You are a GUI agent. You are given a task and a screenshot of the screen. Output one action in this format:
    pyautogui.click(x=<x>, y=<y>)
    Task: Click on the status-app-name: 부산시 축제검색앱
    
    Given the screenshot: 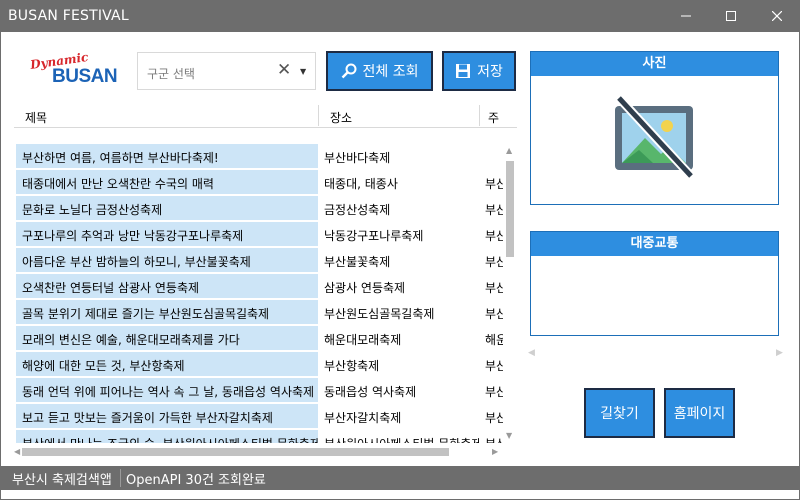 What is the action you would take?
    pyautogui.click(x=62, y=480)
    